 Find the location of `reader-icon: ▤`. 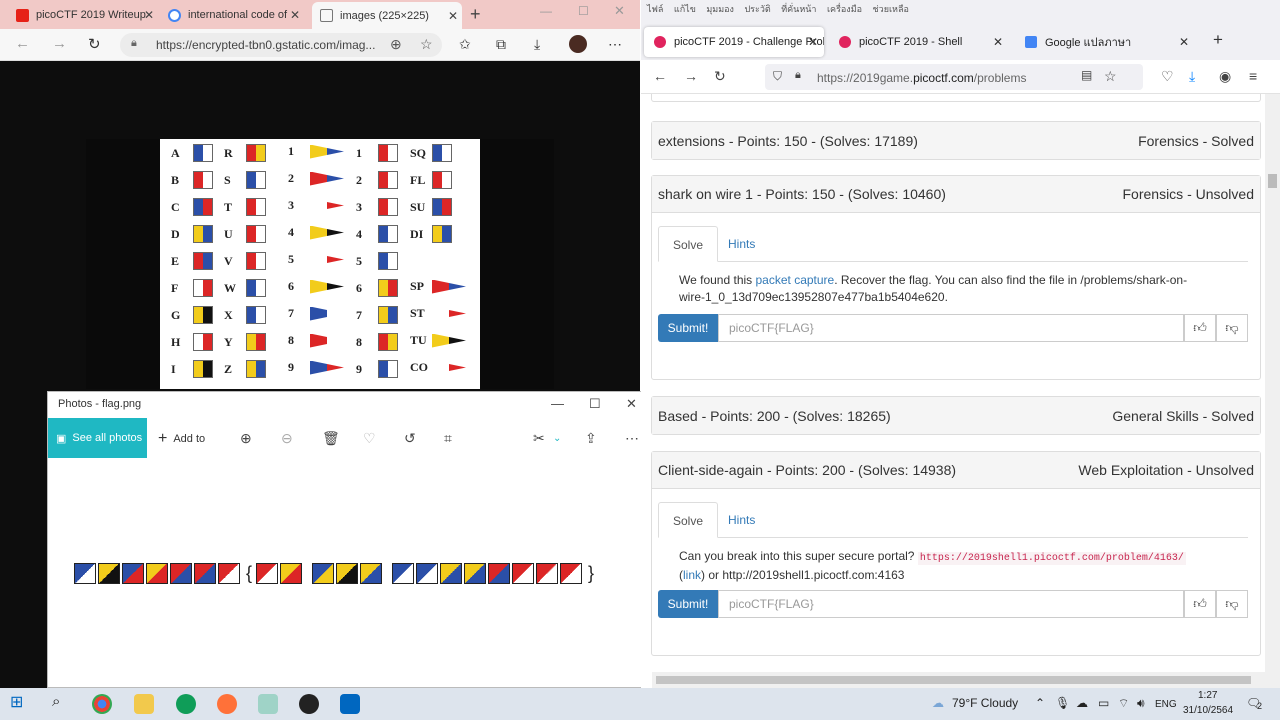

reader-icon: ▤ is located at coordinates (1086, 75).